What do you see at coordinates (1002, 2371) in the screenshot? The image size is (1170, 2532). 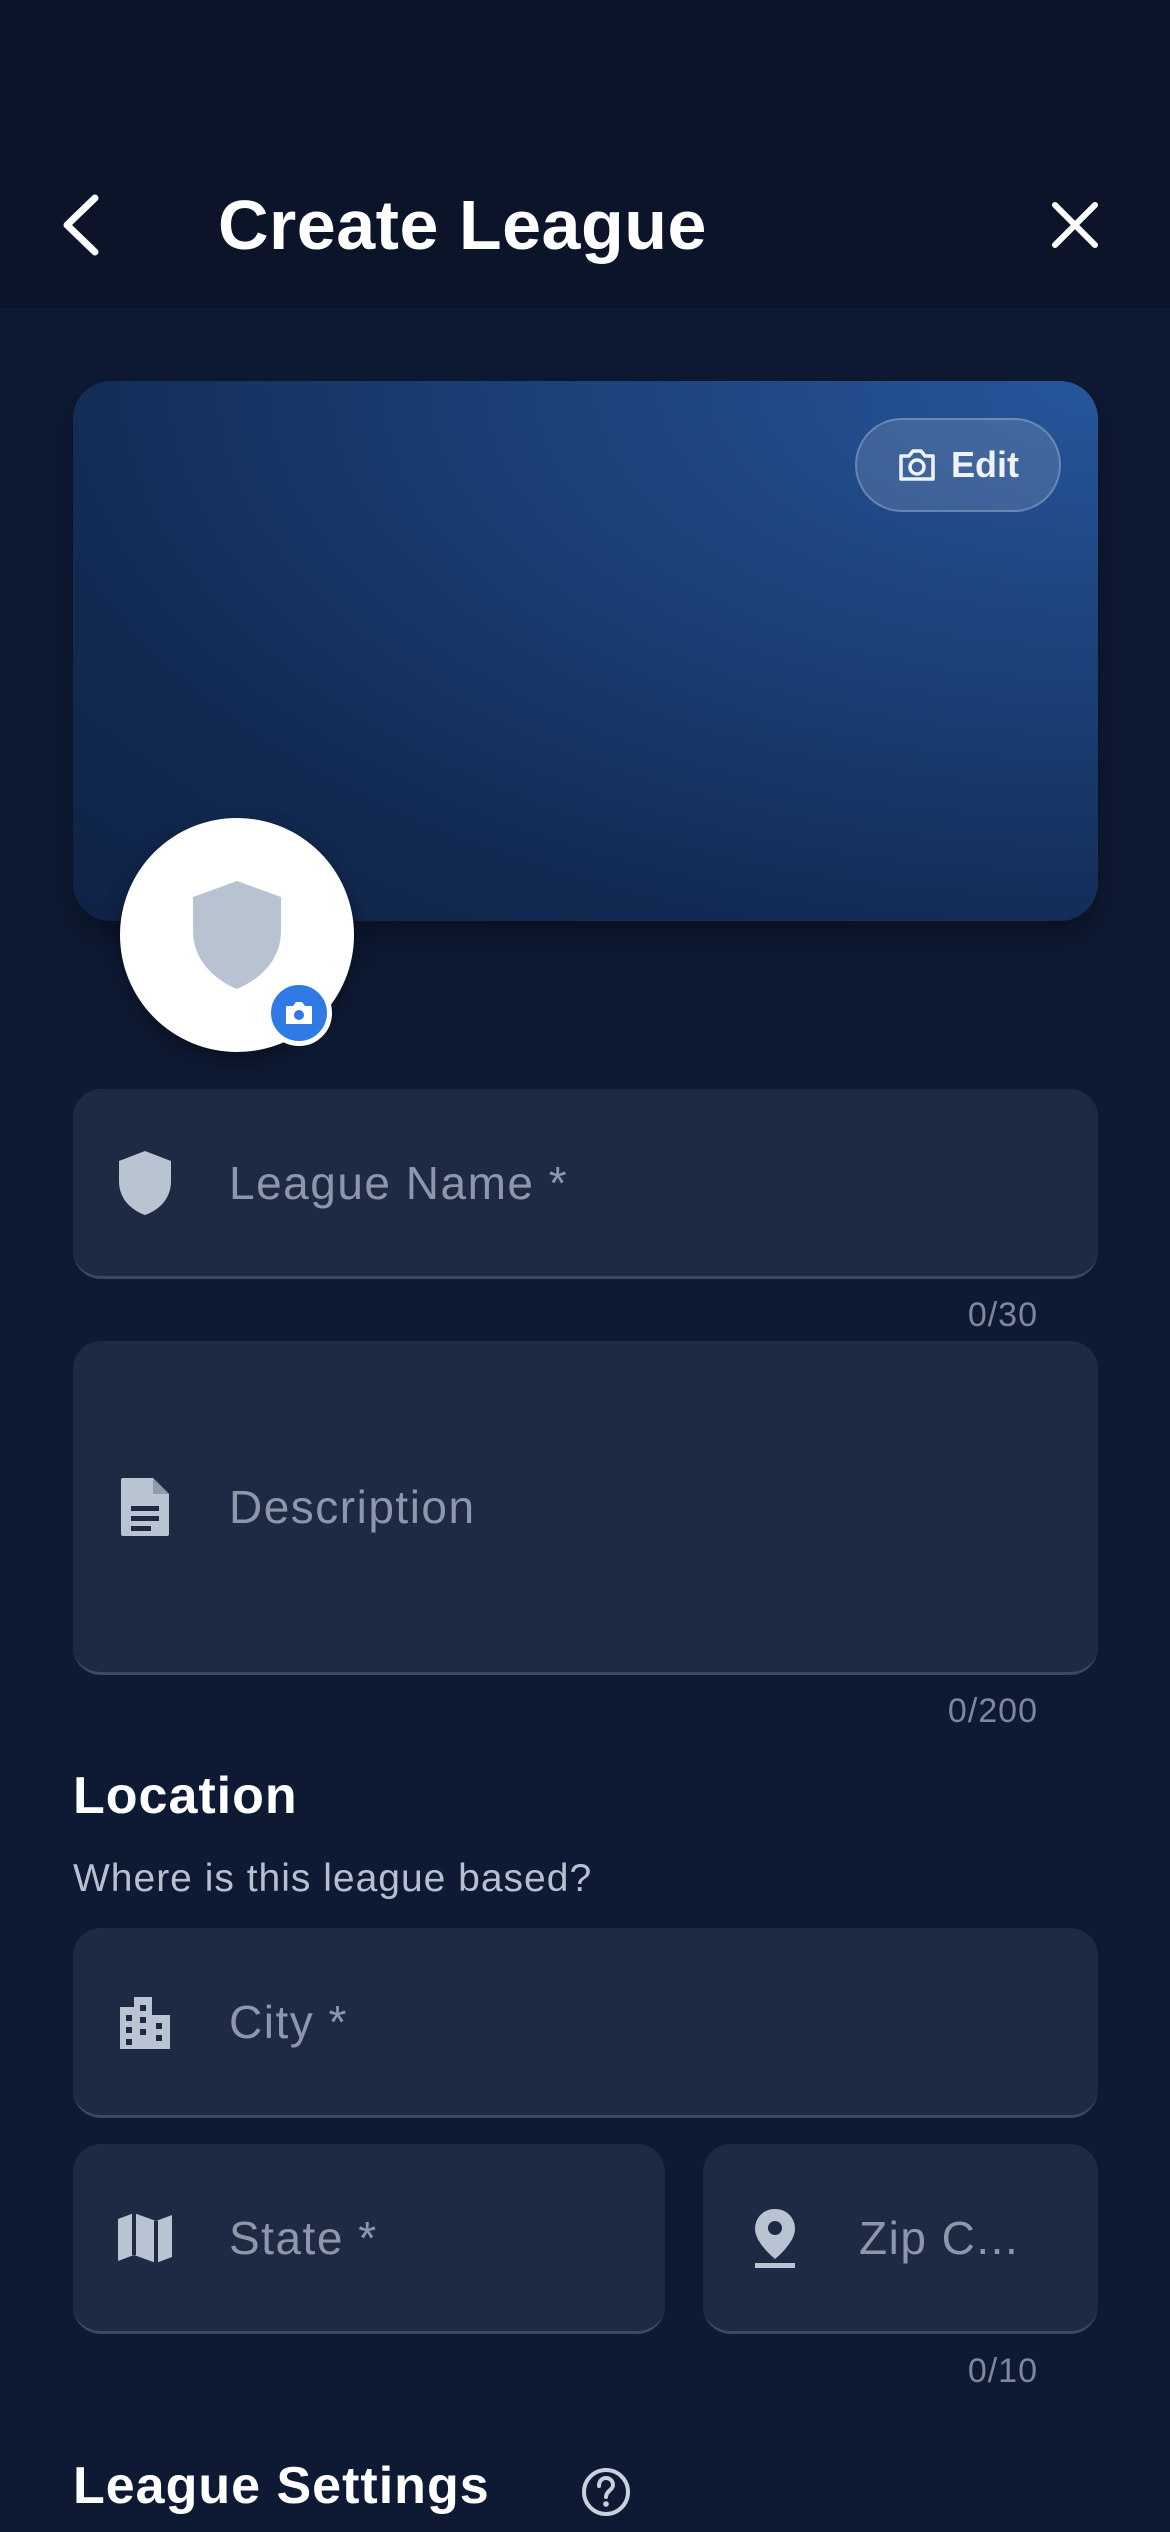 I see `zip-code-counter: 0/10` at bounding box center [1002, 2371].